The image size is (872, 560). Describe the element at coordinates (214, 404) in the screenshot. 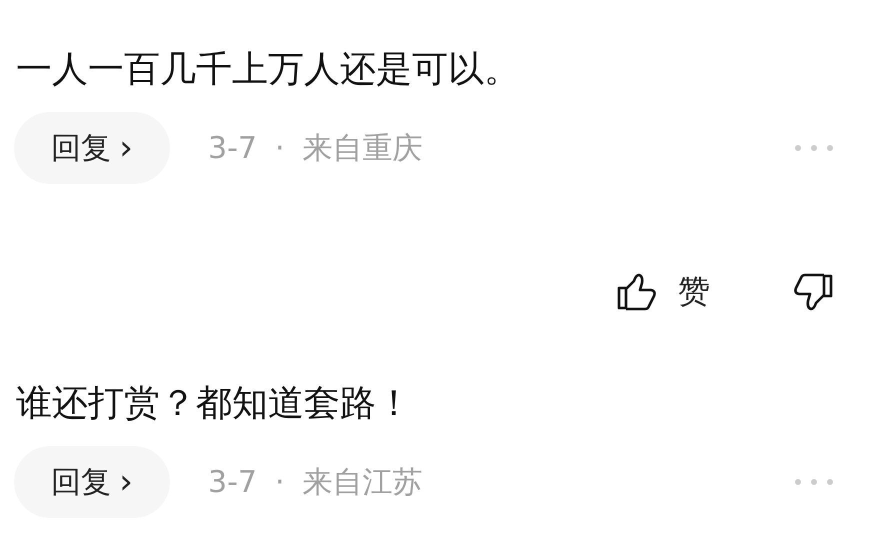

I see `comment-text: 谁还打赏？都知道套路！` at that location.